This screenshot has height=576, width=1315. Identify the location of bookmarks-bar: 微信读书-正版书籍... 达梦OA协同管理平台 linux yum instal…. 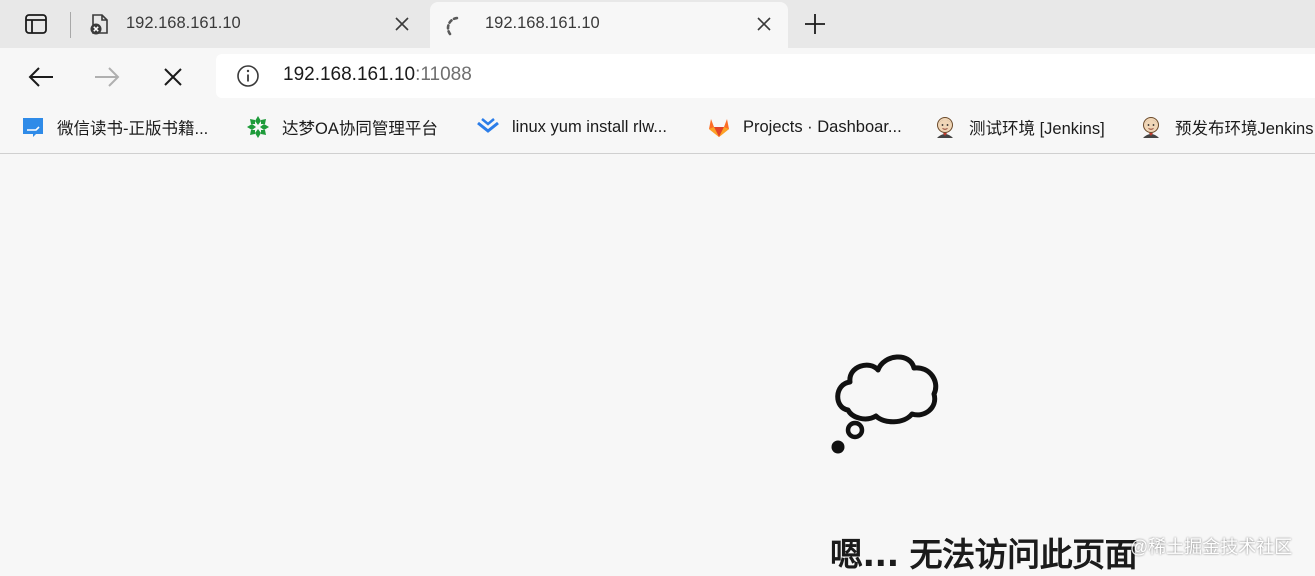
(657, 129).